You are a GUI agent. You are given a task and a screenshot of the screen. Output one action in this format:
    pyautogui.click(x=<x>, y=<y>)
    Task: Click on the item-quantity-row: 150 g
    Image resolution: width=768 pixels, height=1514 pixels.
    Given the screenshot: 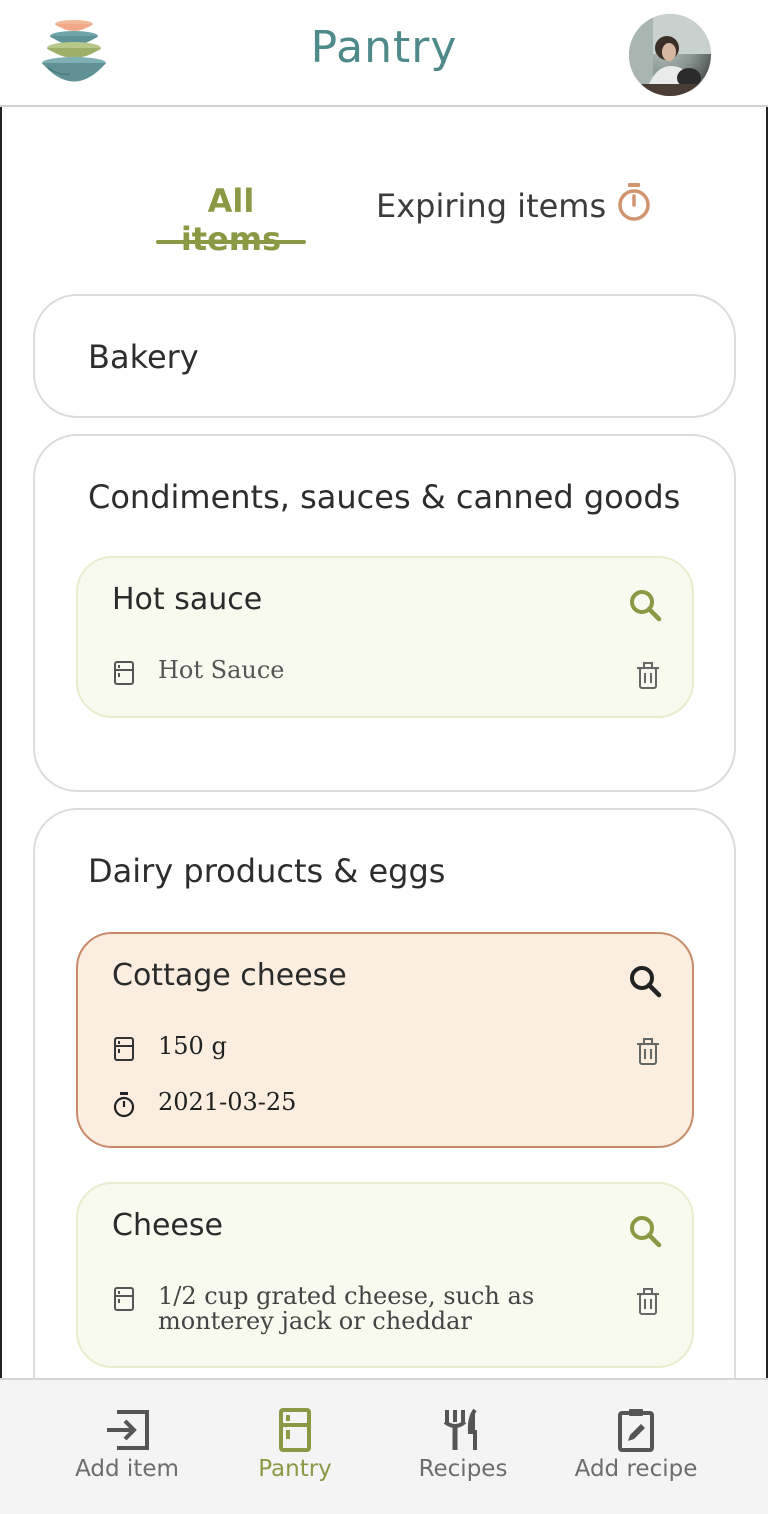 What is the action you would take?
    pyautogui.click(x=335, y=1048)
    